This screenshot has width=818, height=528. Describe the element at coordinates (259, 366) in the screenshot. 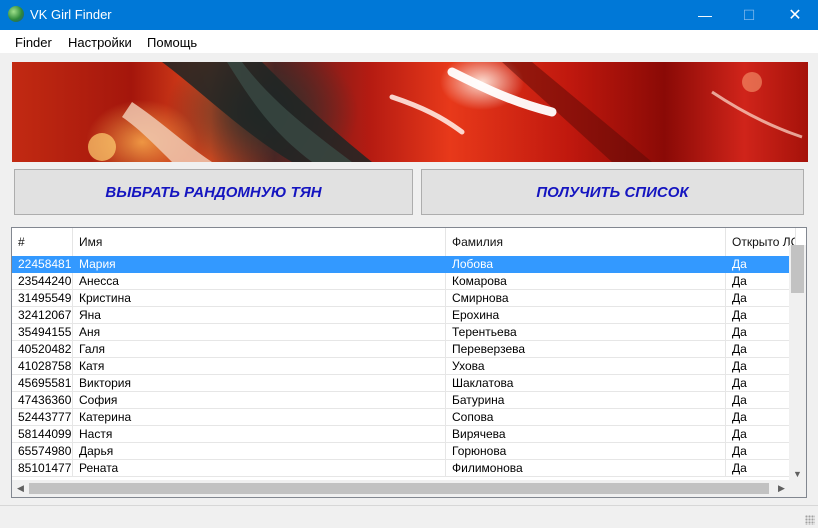

I see `row-first-name: Катя` at that location.